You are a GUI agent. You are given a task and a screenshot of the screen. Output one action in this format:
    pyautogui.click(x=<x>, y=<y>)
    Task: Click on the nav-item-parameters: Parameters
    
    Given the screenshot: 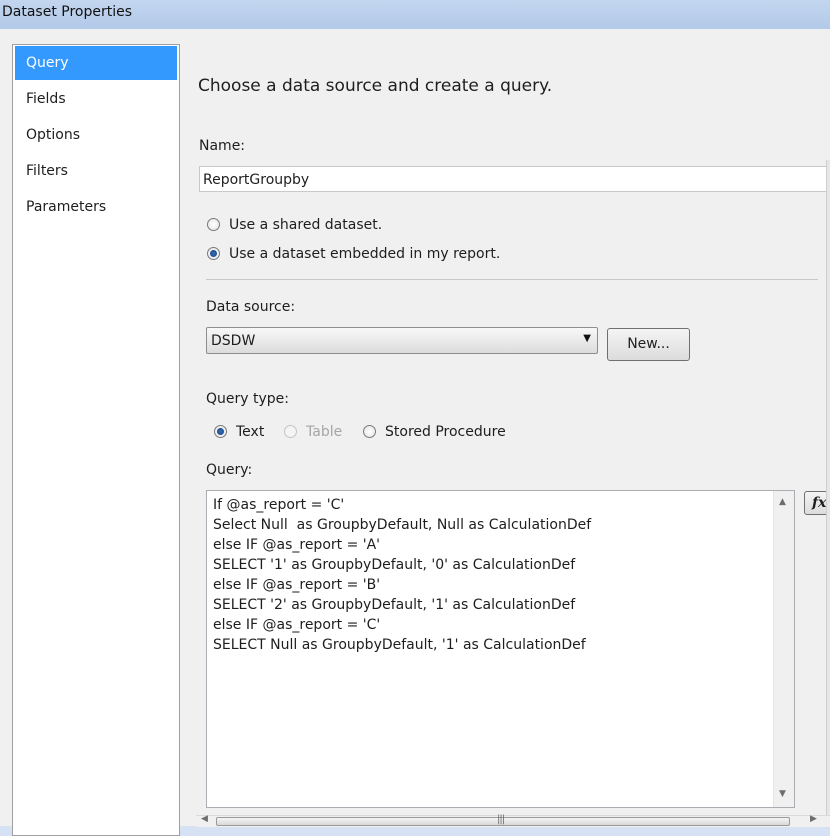 What is the action you would take?
    pyautogui.click(x=96, y=207)
    